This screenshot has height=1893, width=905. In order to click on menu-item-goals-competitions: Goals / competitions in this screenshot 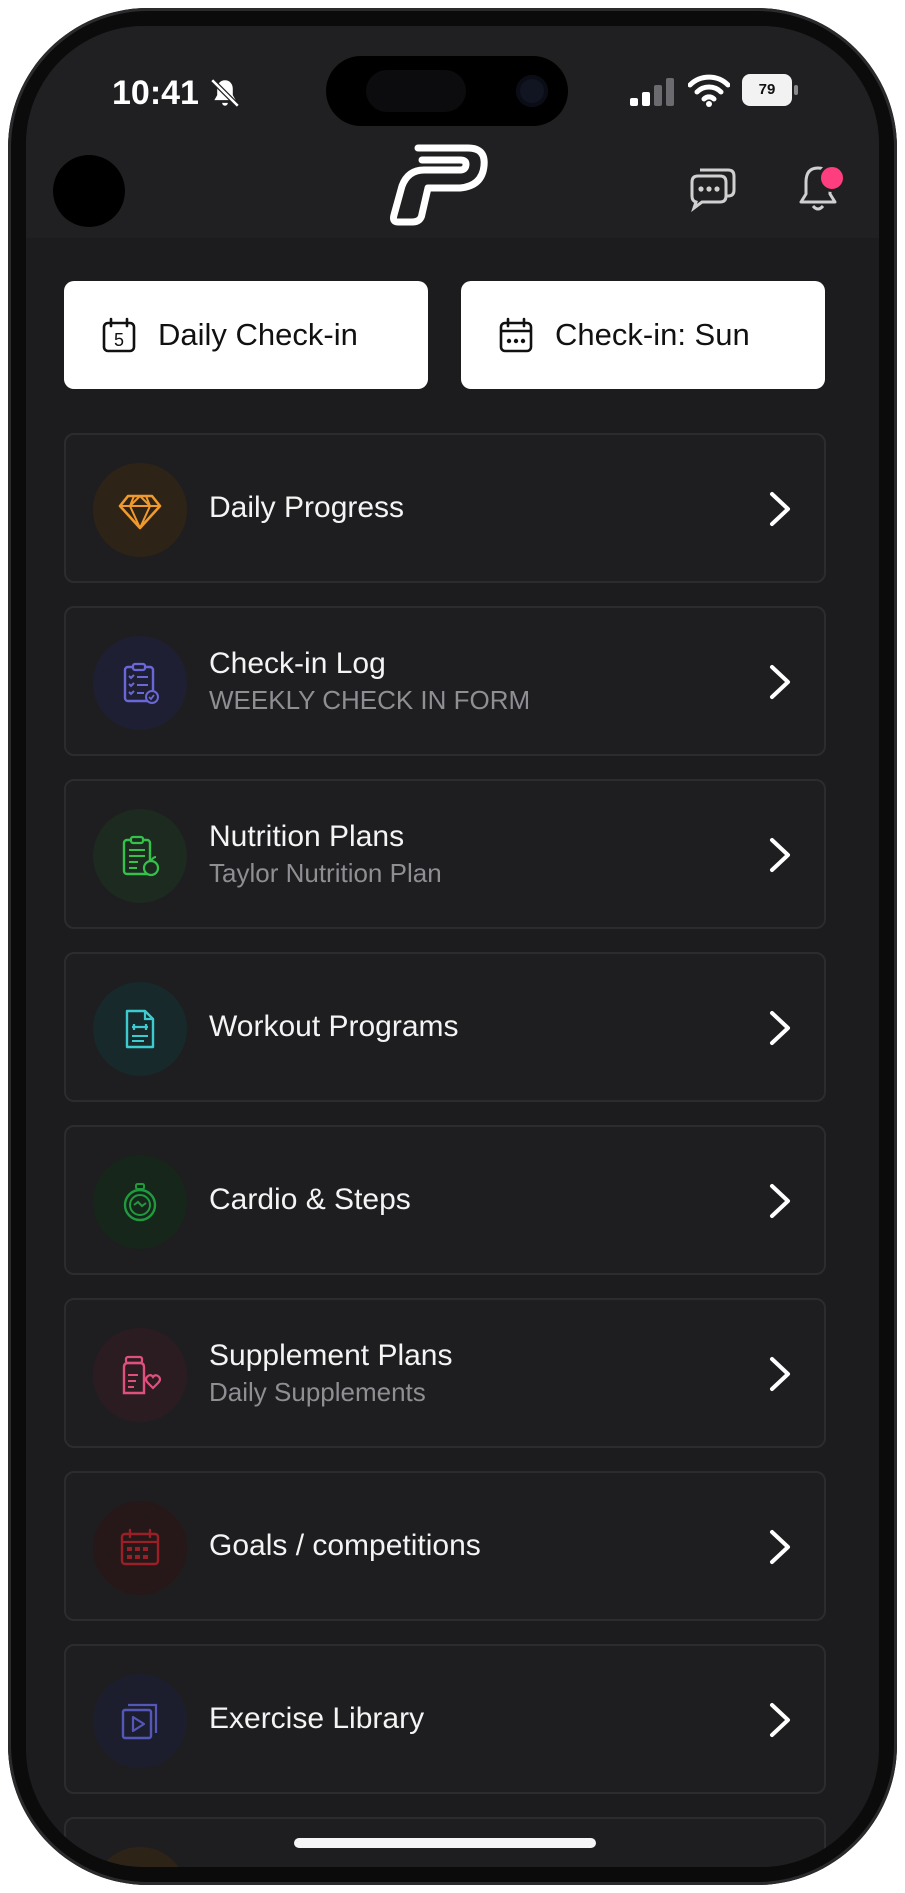, I will do `click(445, 1546)`.